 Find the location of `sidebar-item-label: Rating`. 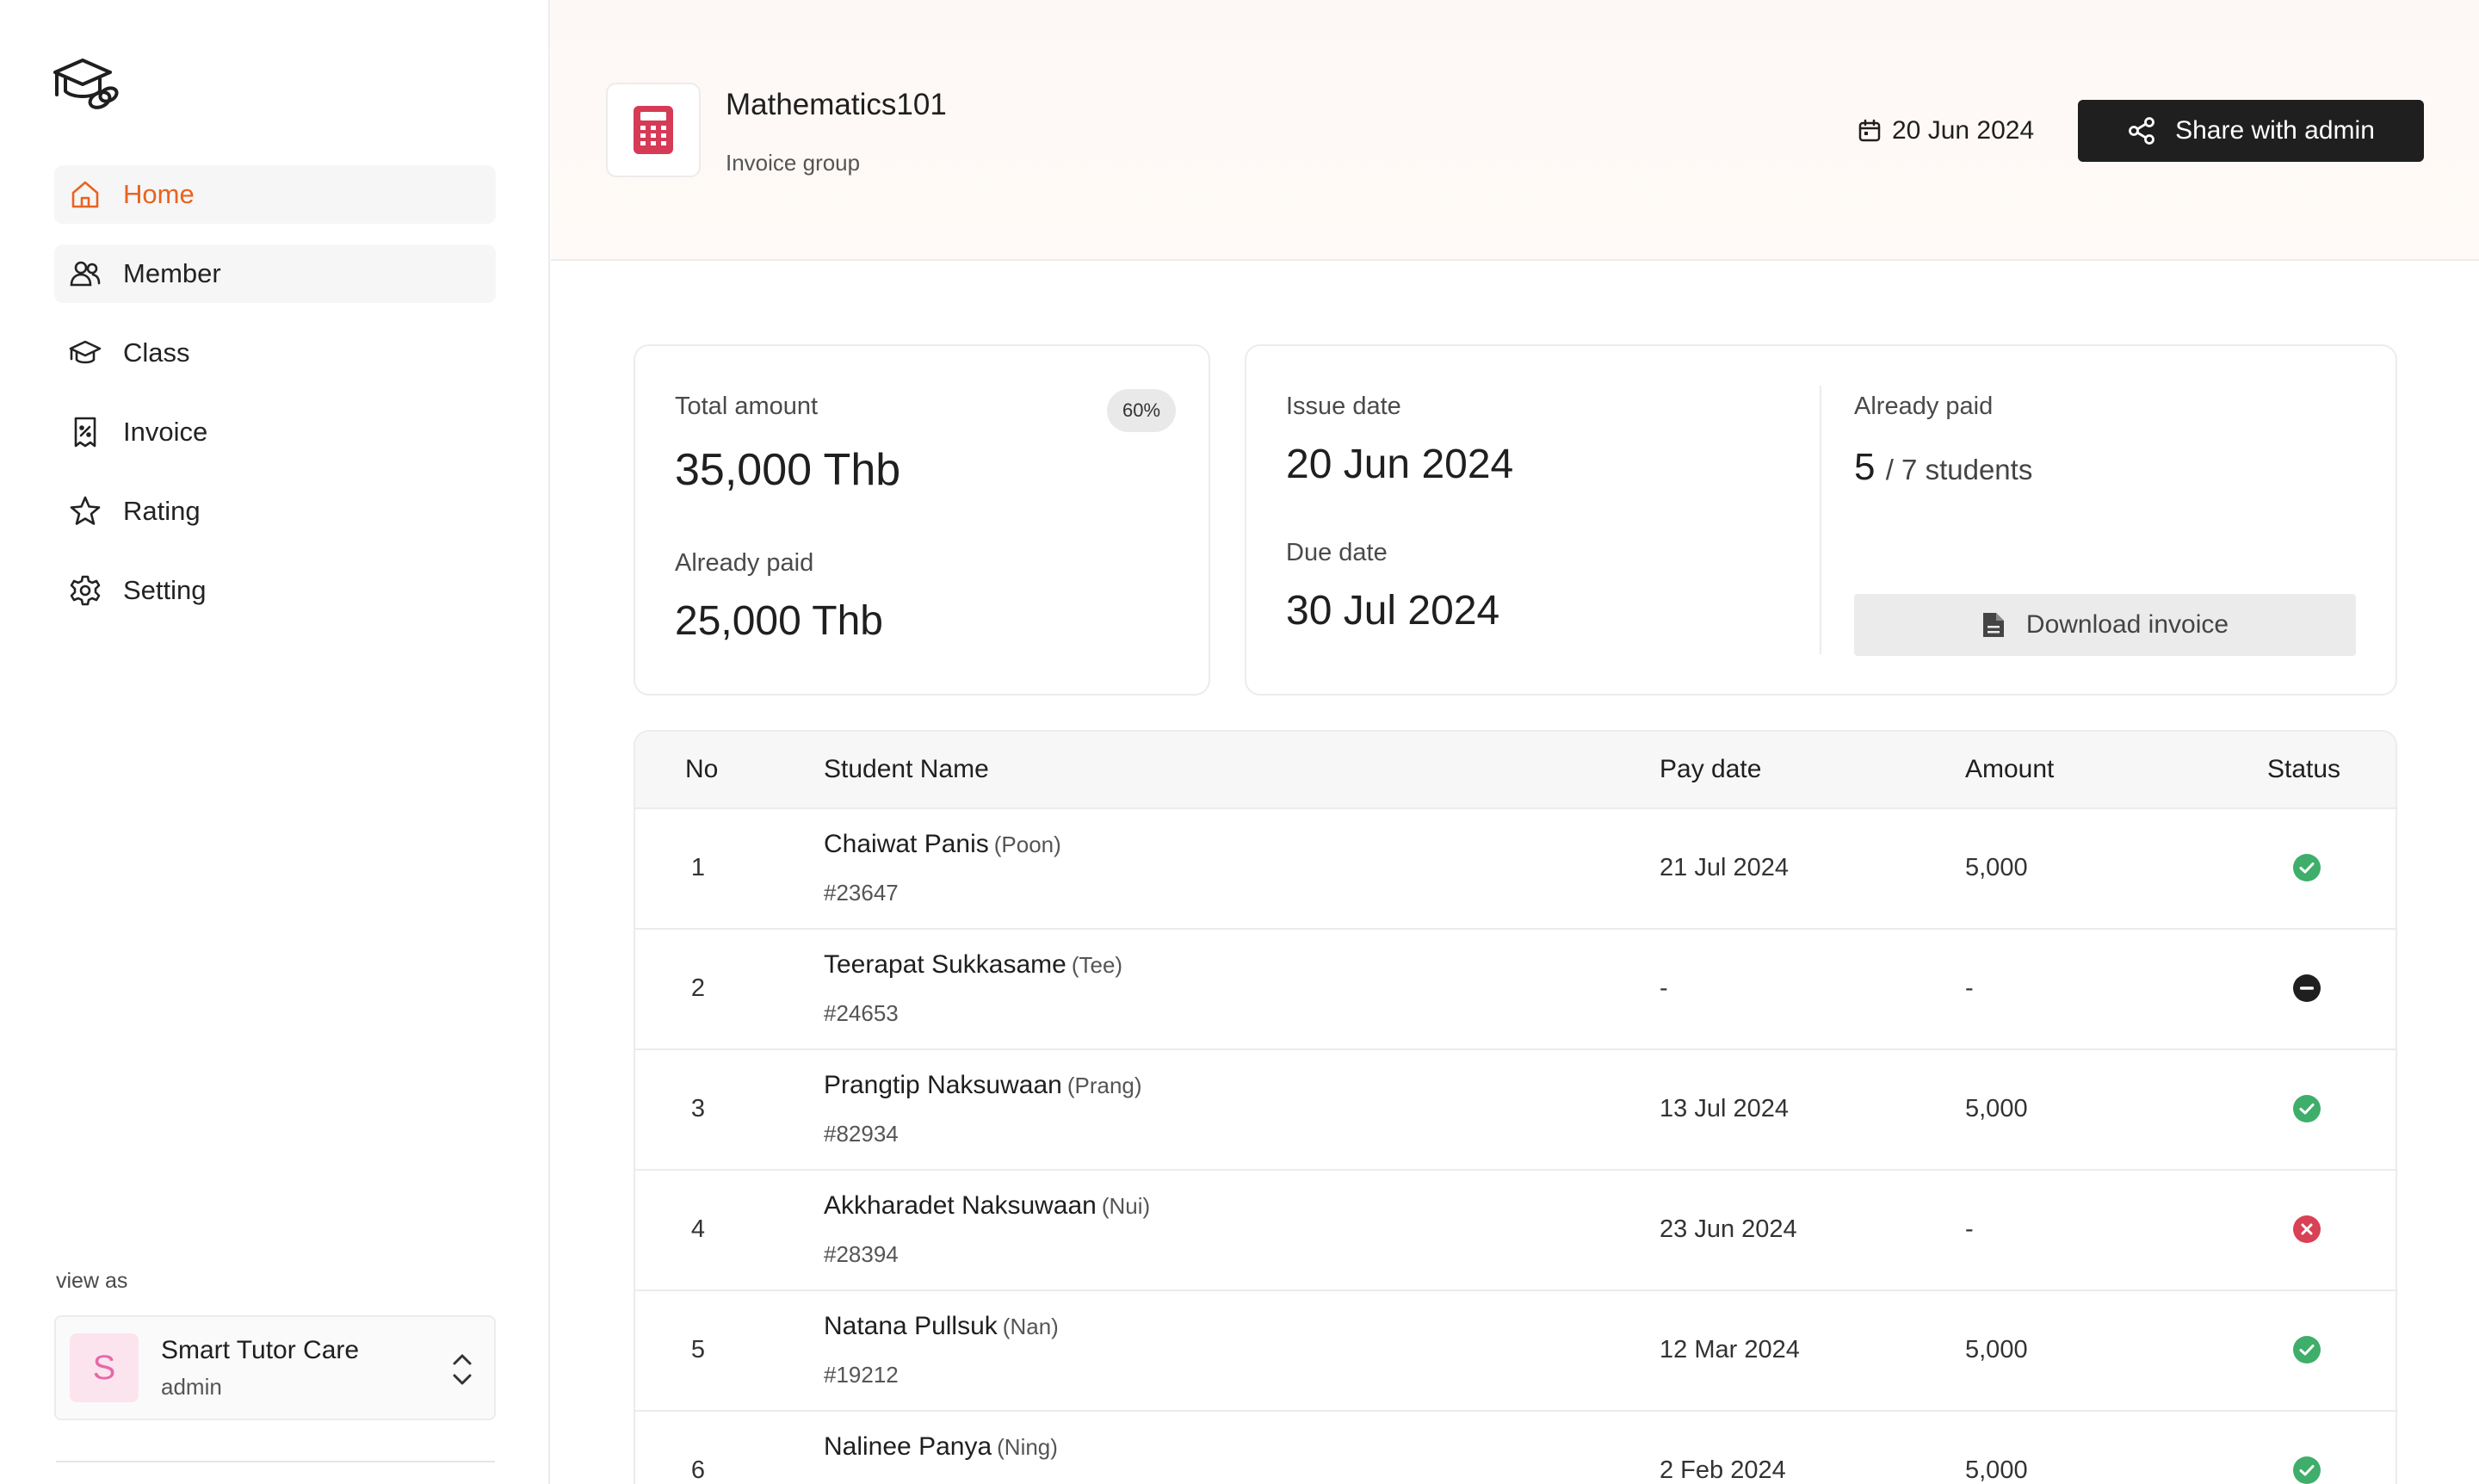

sidebar-item-label: Rating is located at coordinates (162, 511).